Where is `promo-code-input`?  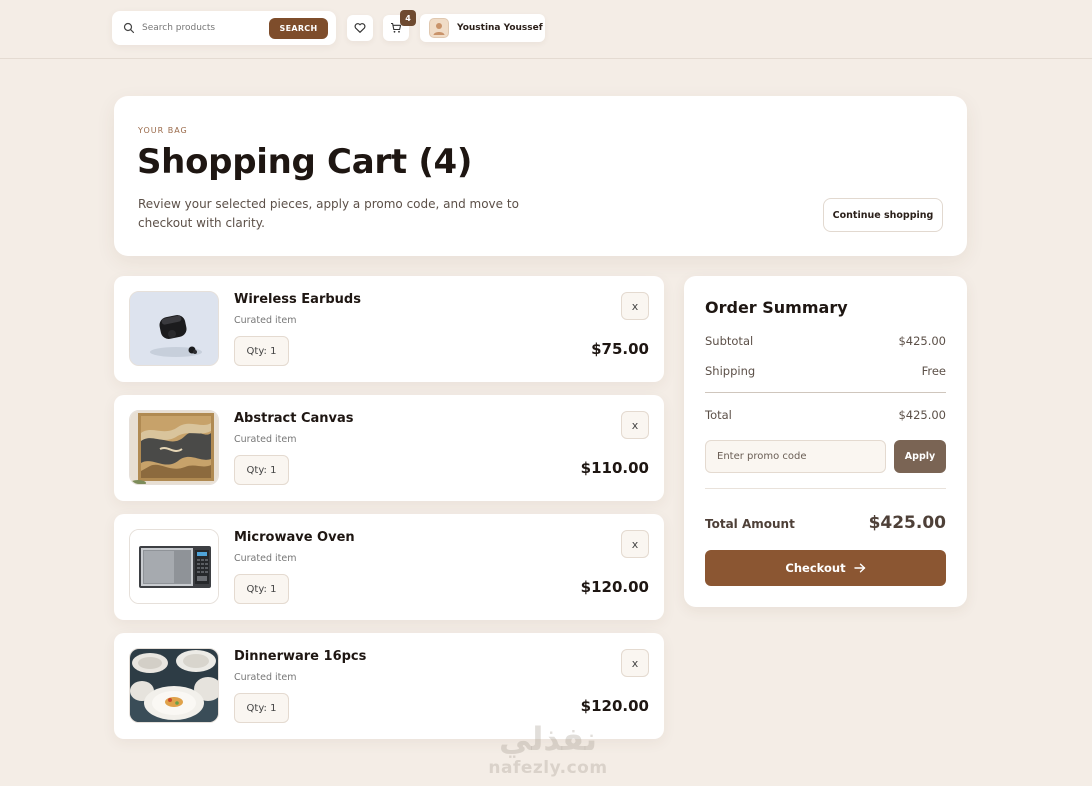 promo-code-input is located at coordinates (795, 456).